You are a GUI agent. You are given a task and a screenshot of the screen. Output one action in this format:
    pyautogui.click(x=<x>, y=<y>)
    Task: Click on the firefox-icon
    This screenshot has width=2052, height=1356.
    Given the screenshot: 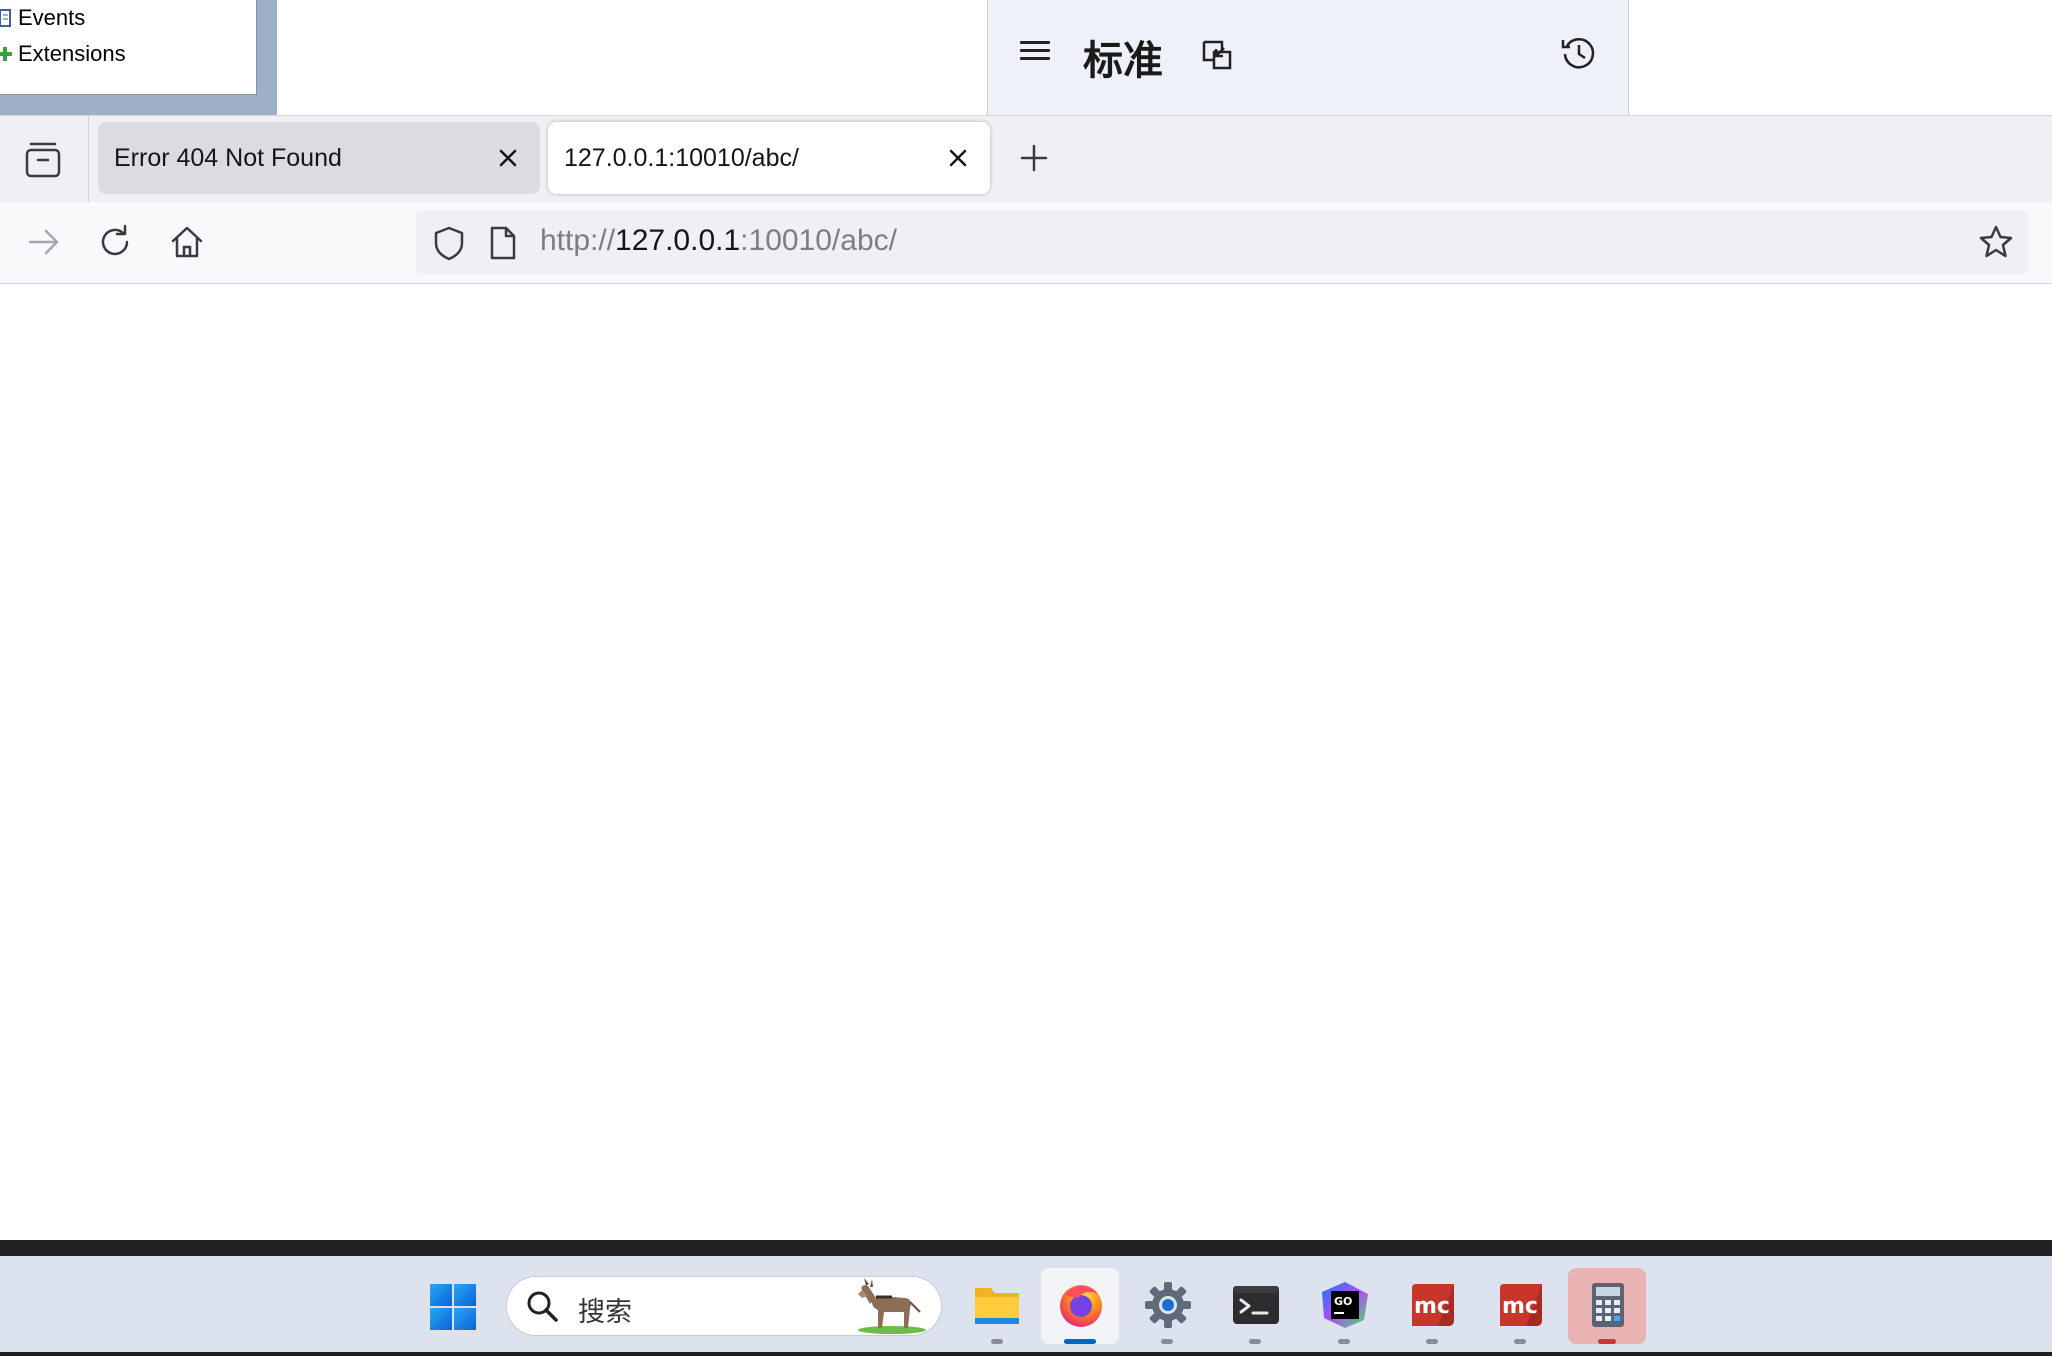 What is the action you would take?
    pyautogui.click(x=1081, y=1306)
    